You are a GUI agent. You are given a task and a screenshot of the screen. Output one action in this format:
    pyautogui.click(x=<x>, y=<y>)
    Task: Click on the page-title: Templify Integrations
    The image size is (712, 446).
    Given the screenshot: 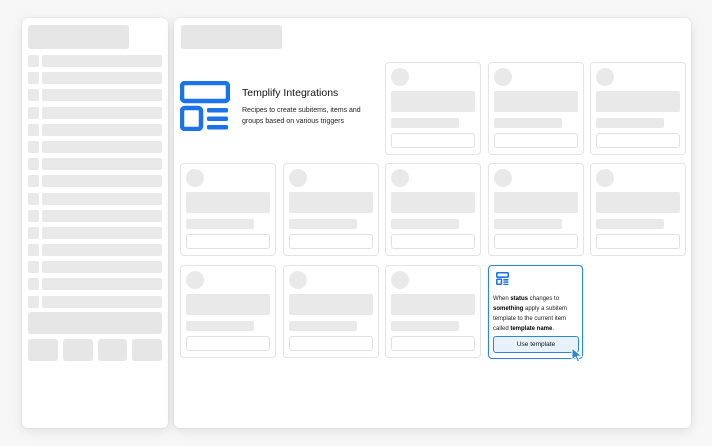 What is the action you would take?
    pyautogui.click(x=290, y=93)
    